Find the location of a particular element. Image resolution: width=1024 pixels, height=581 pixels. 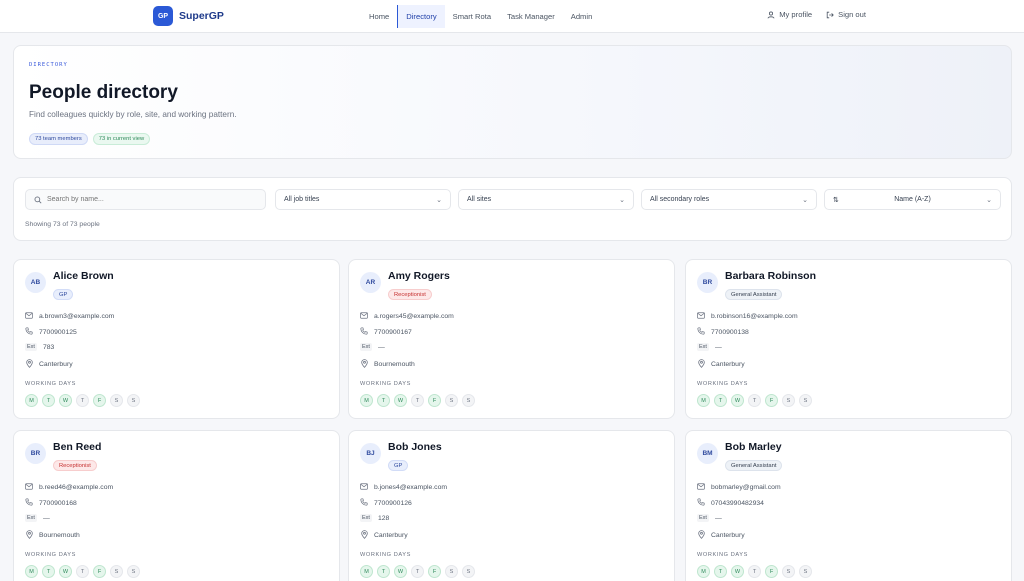

email-row: bobmarley@gmail.com is located at coordinates (739, 487).